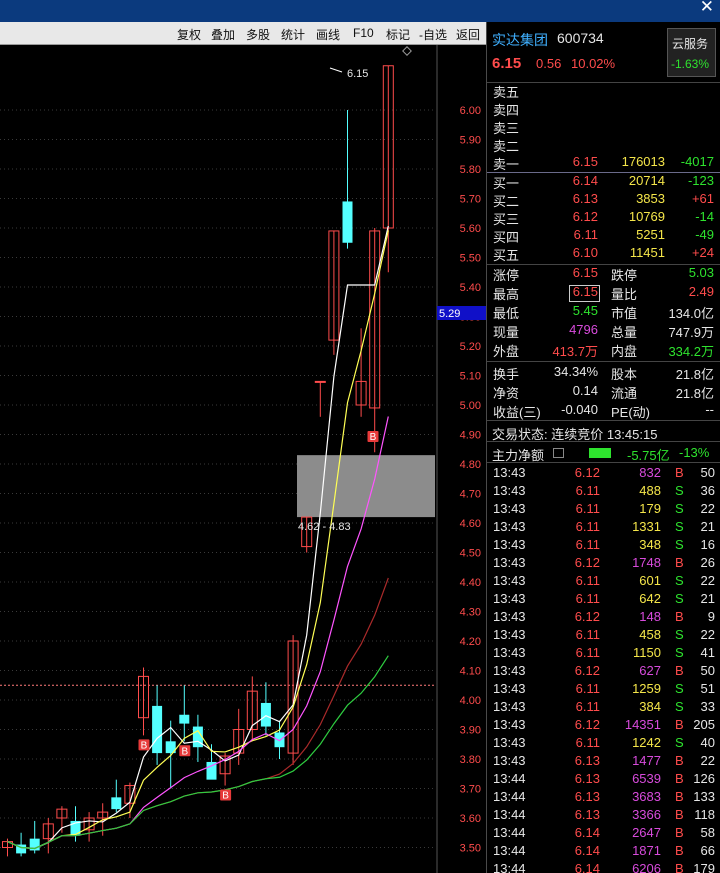 This screenshot has height=873, width=720. What do you see at coordinates (624, 393) in the screenshot?
I see `stat-label: 流通` at bounding box center [624, 393].